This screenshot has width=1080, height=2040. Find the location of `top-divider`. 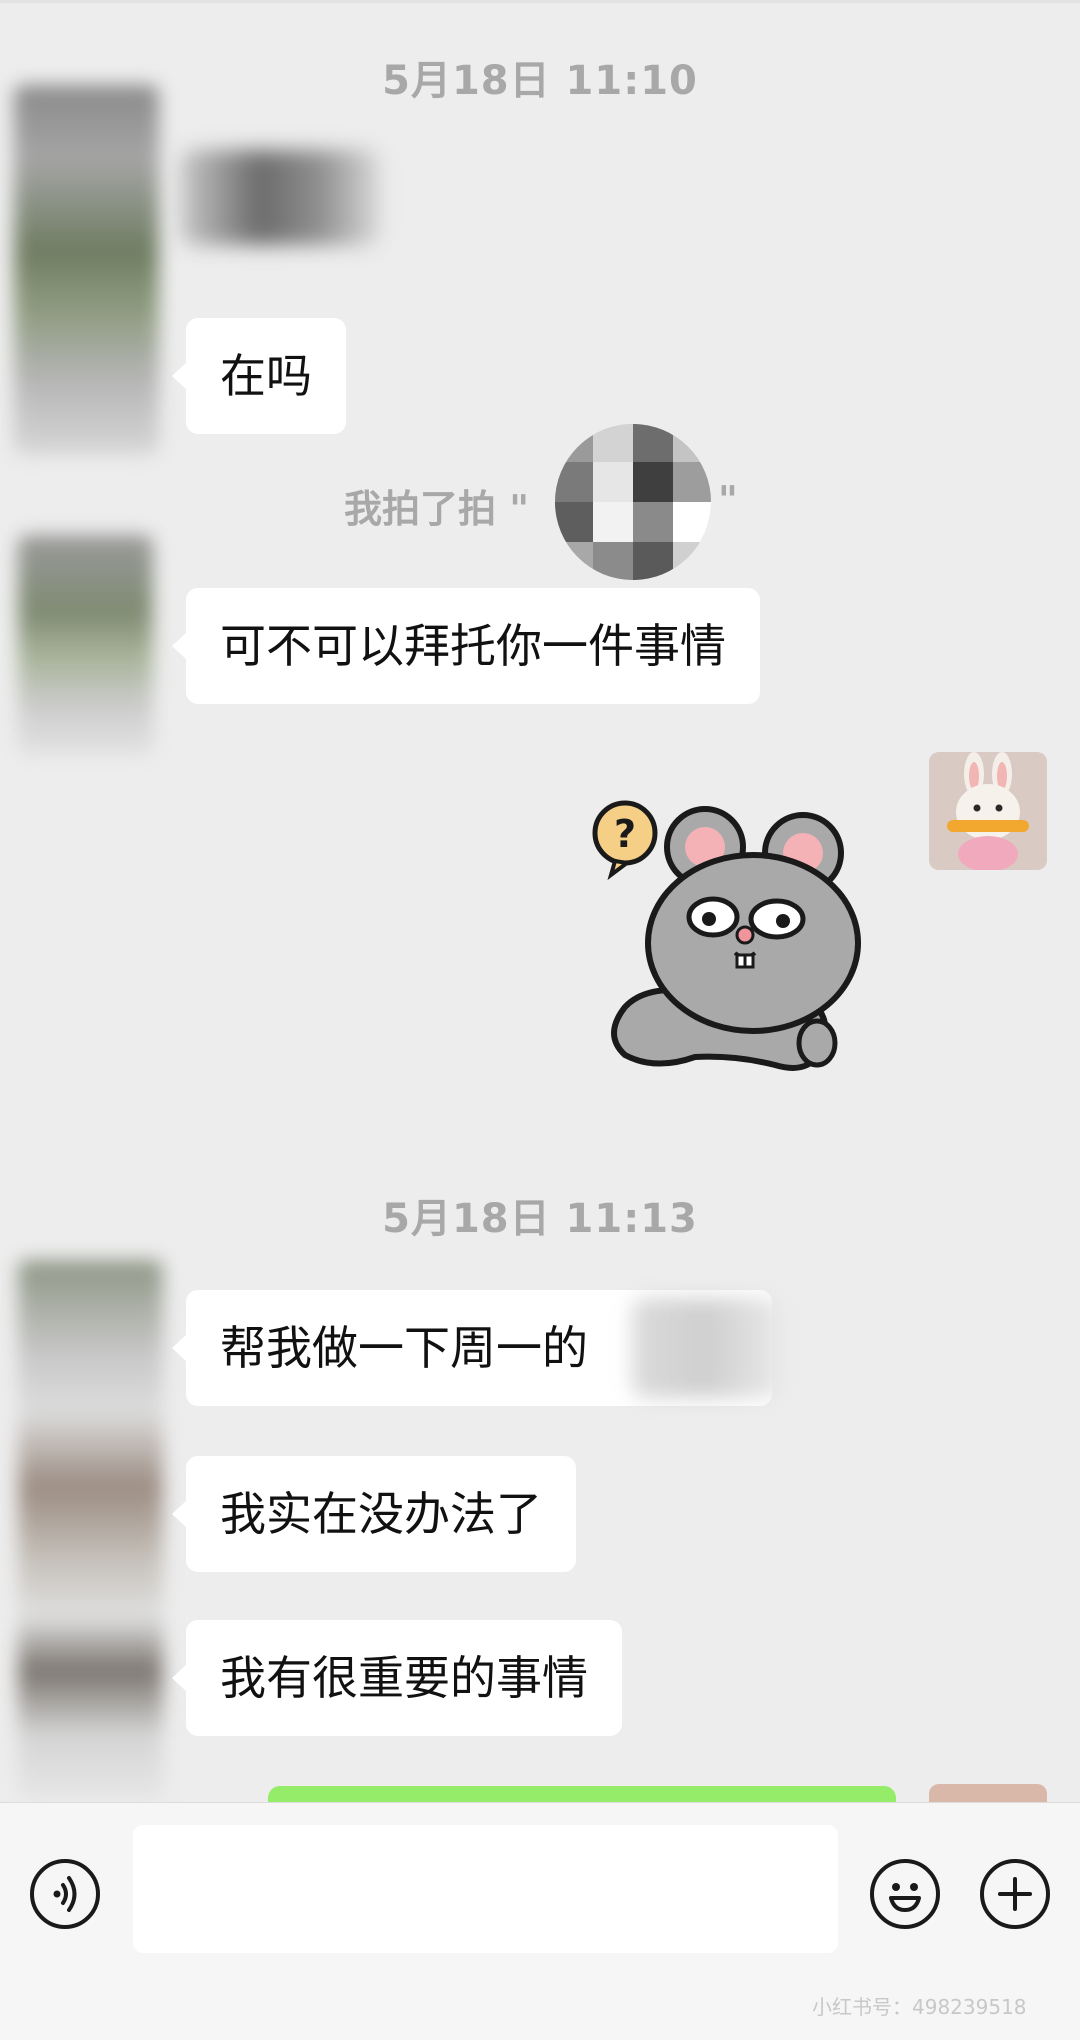

top-divider is located at coordinates (540, 1).